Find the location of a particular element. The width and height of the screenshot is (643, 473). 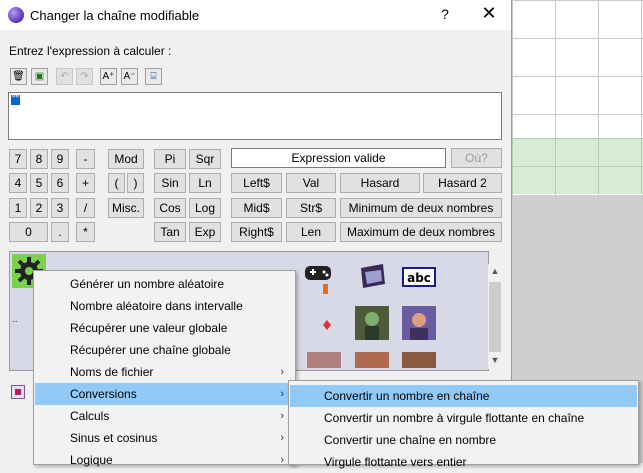

insert-icon: ▣ is located at coordinates (39, 76).